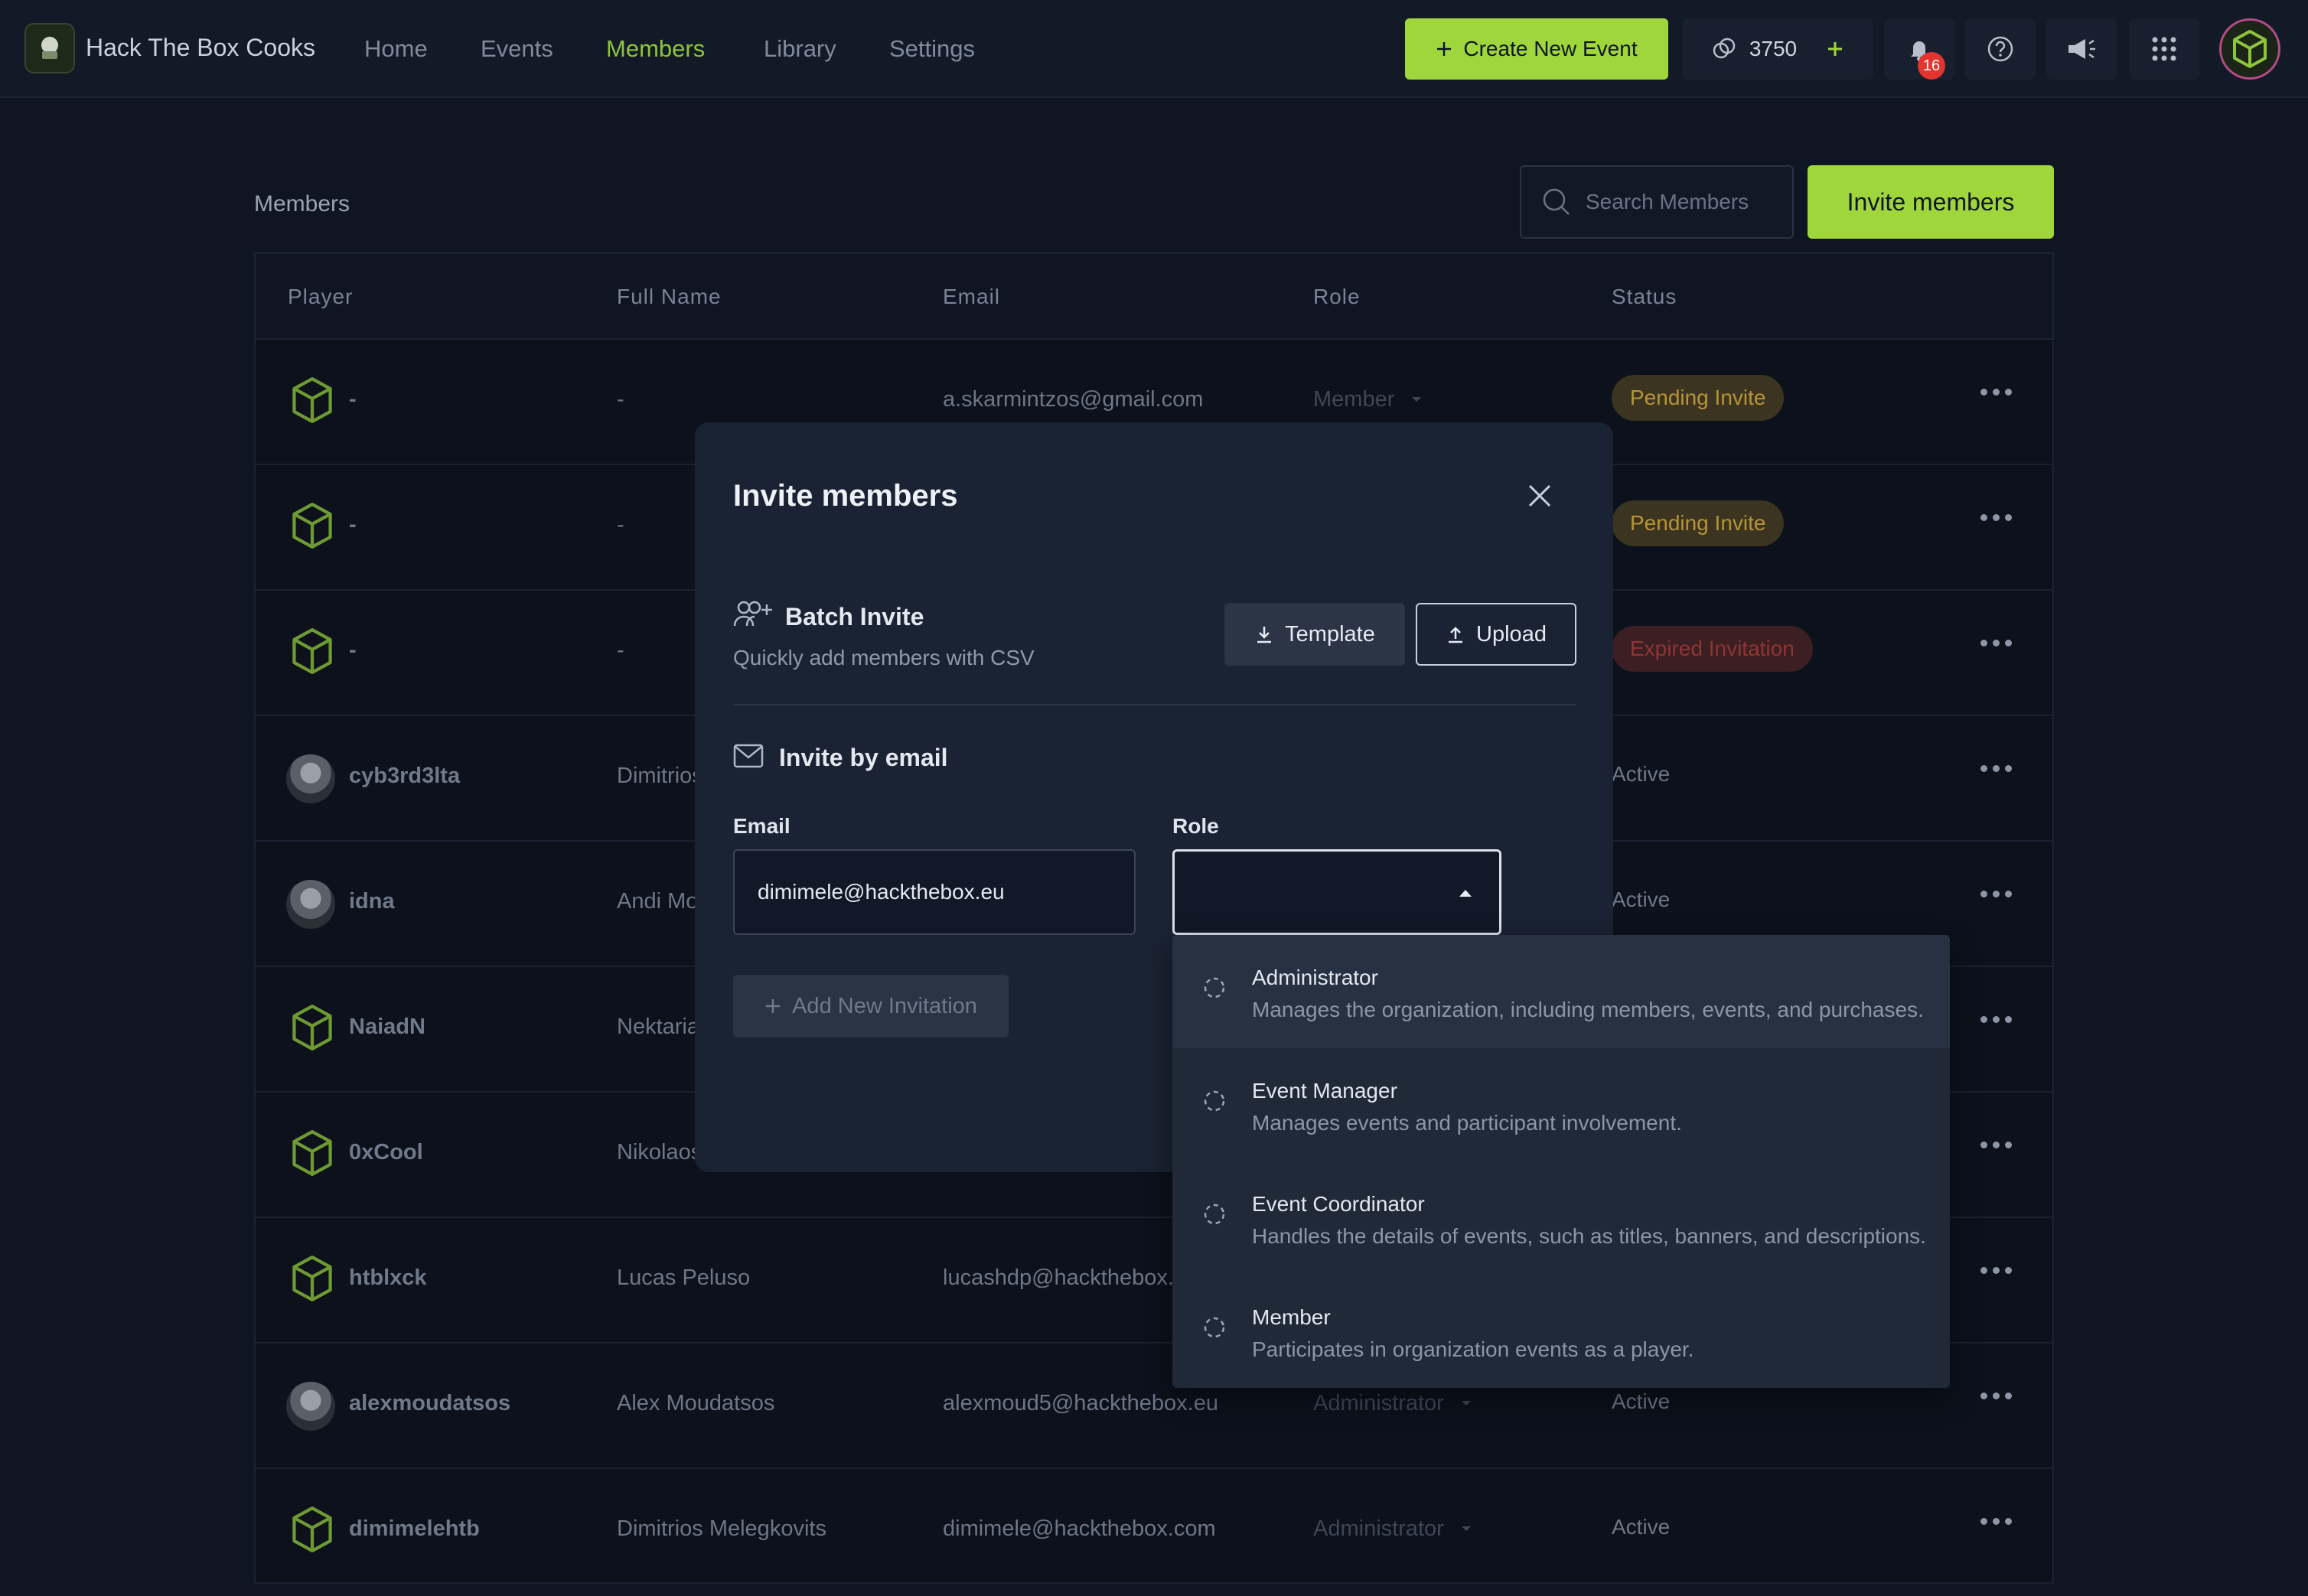  I want to click on page-title: Members, so click(302, 204).